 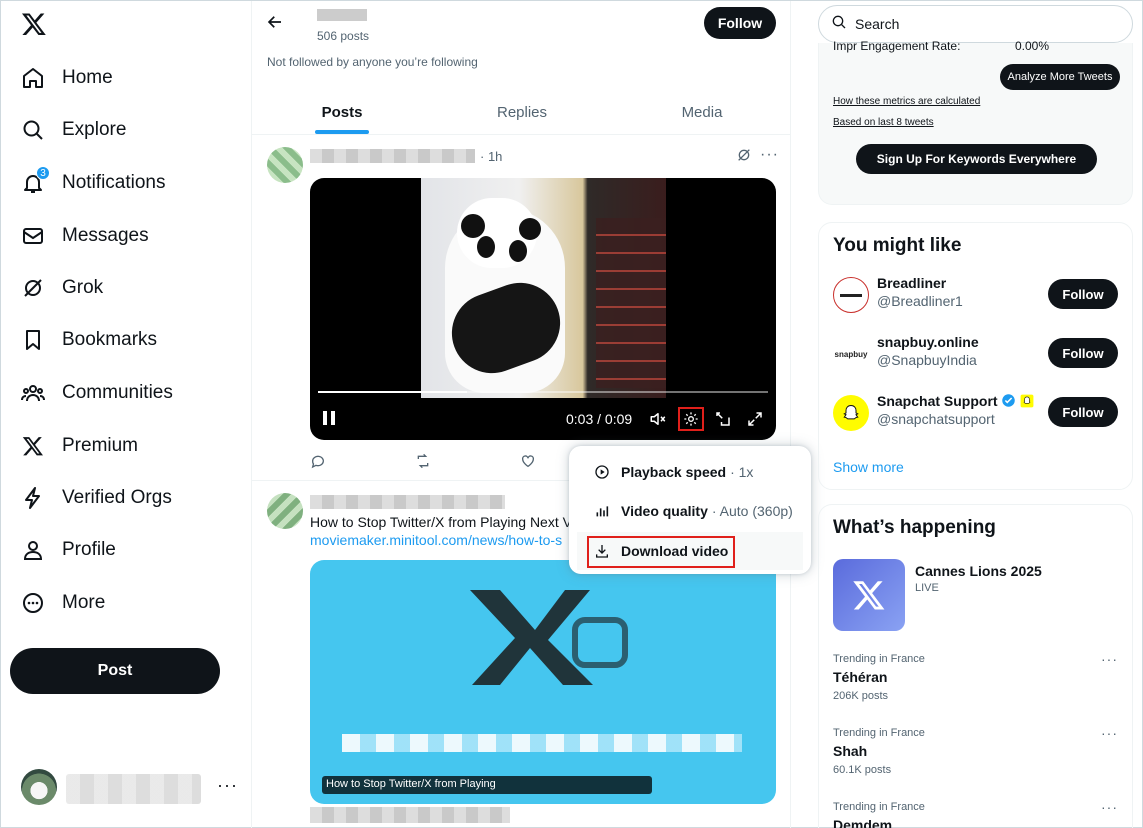 I want to click on tab-media: Media, so click(x=701, y=111).